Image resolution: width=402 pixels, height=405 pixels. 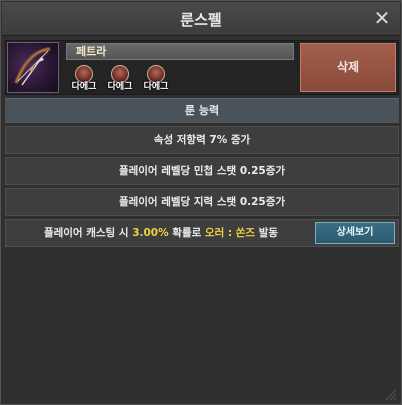 I want to click on proc-prefix: 플레이어 캐스팅 시, so click(x=88, y=233).